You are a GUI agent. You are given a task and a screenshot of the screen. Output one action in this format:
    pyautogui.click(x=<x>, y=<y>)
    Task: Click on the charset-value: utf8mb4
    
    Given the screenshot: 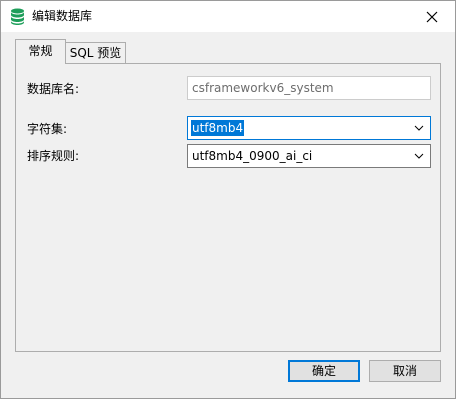 What is the action you would take?
    pyautogui.click(x=218, y=128)
    